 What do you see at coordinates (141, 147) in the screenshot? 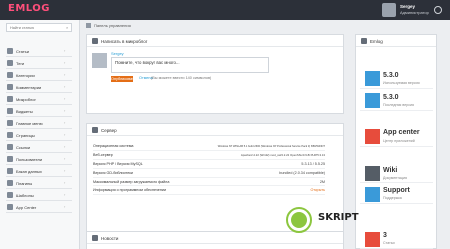
I see `row-label: Операционная система` at bounding box center [141, 147].